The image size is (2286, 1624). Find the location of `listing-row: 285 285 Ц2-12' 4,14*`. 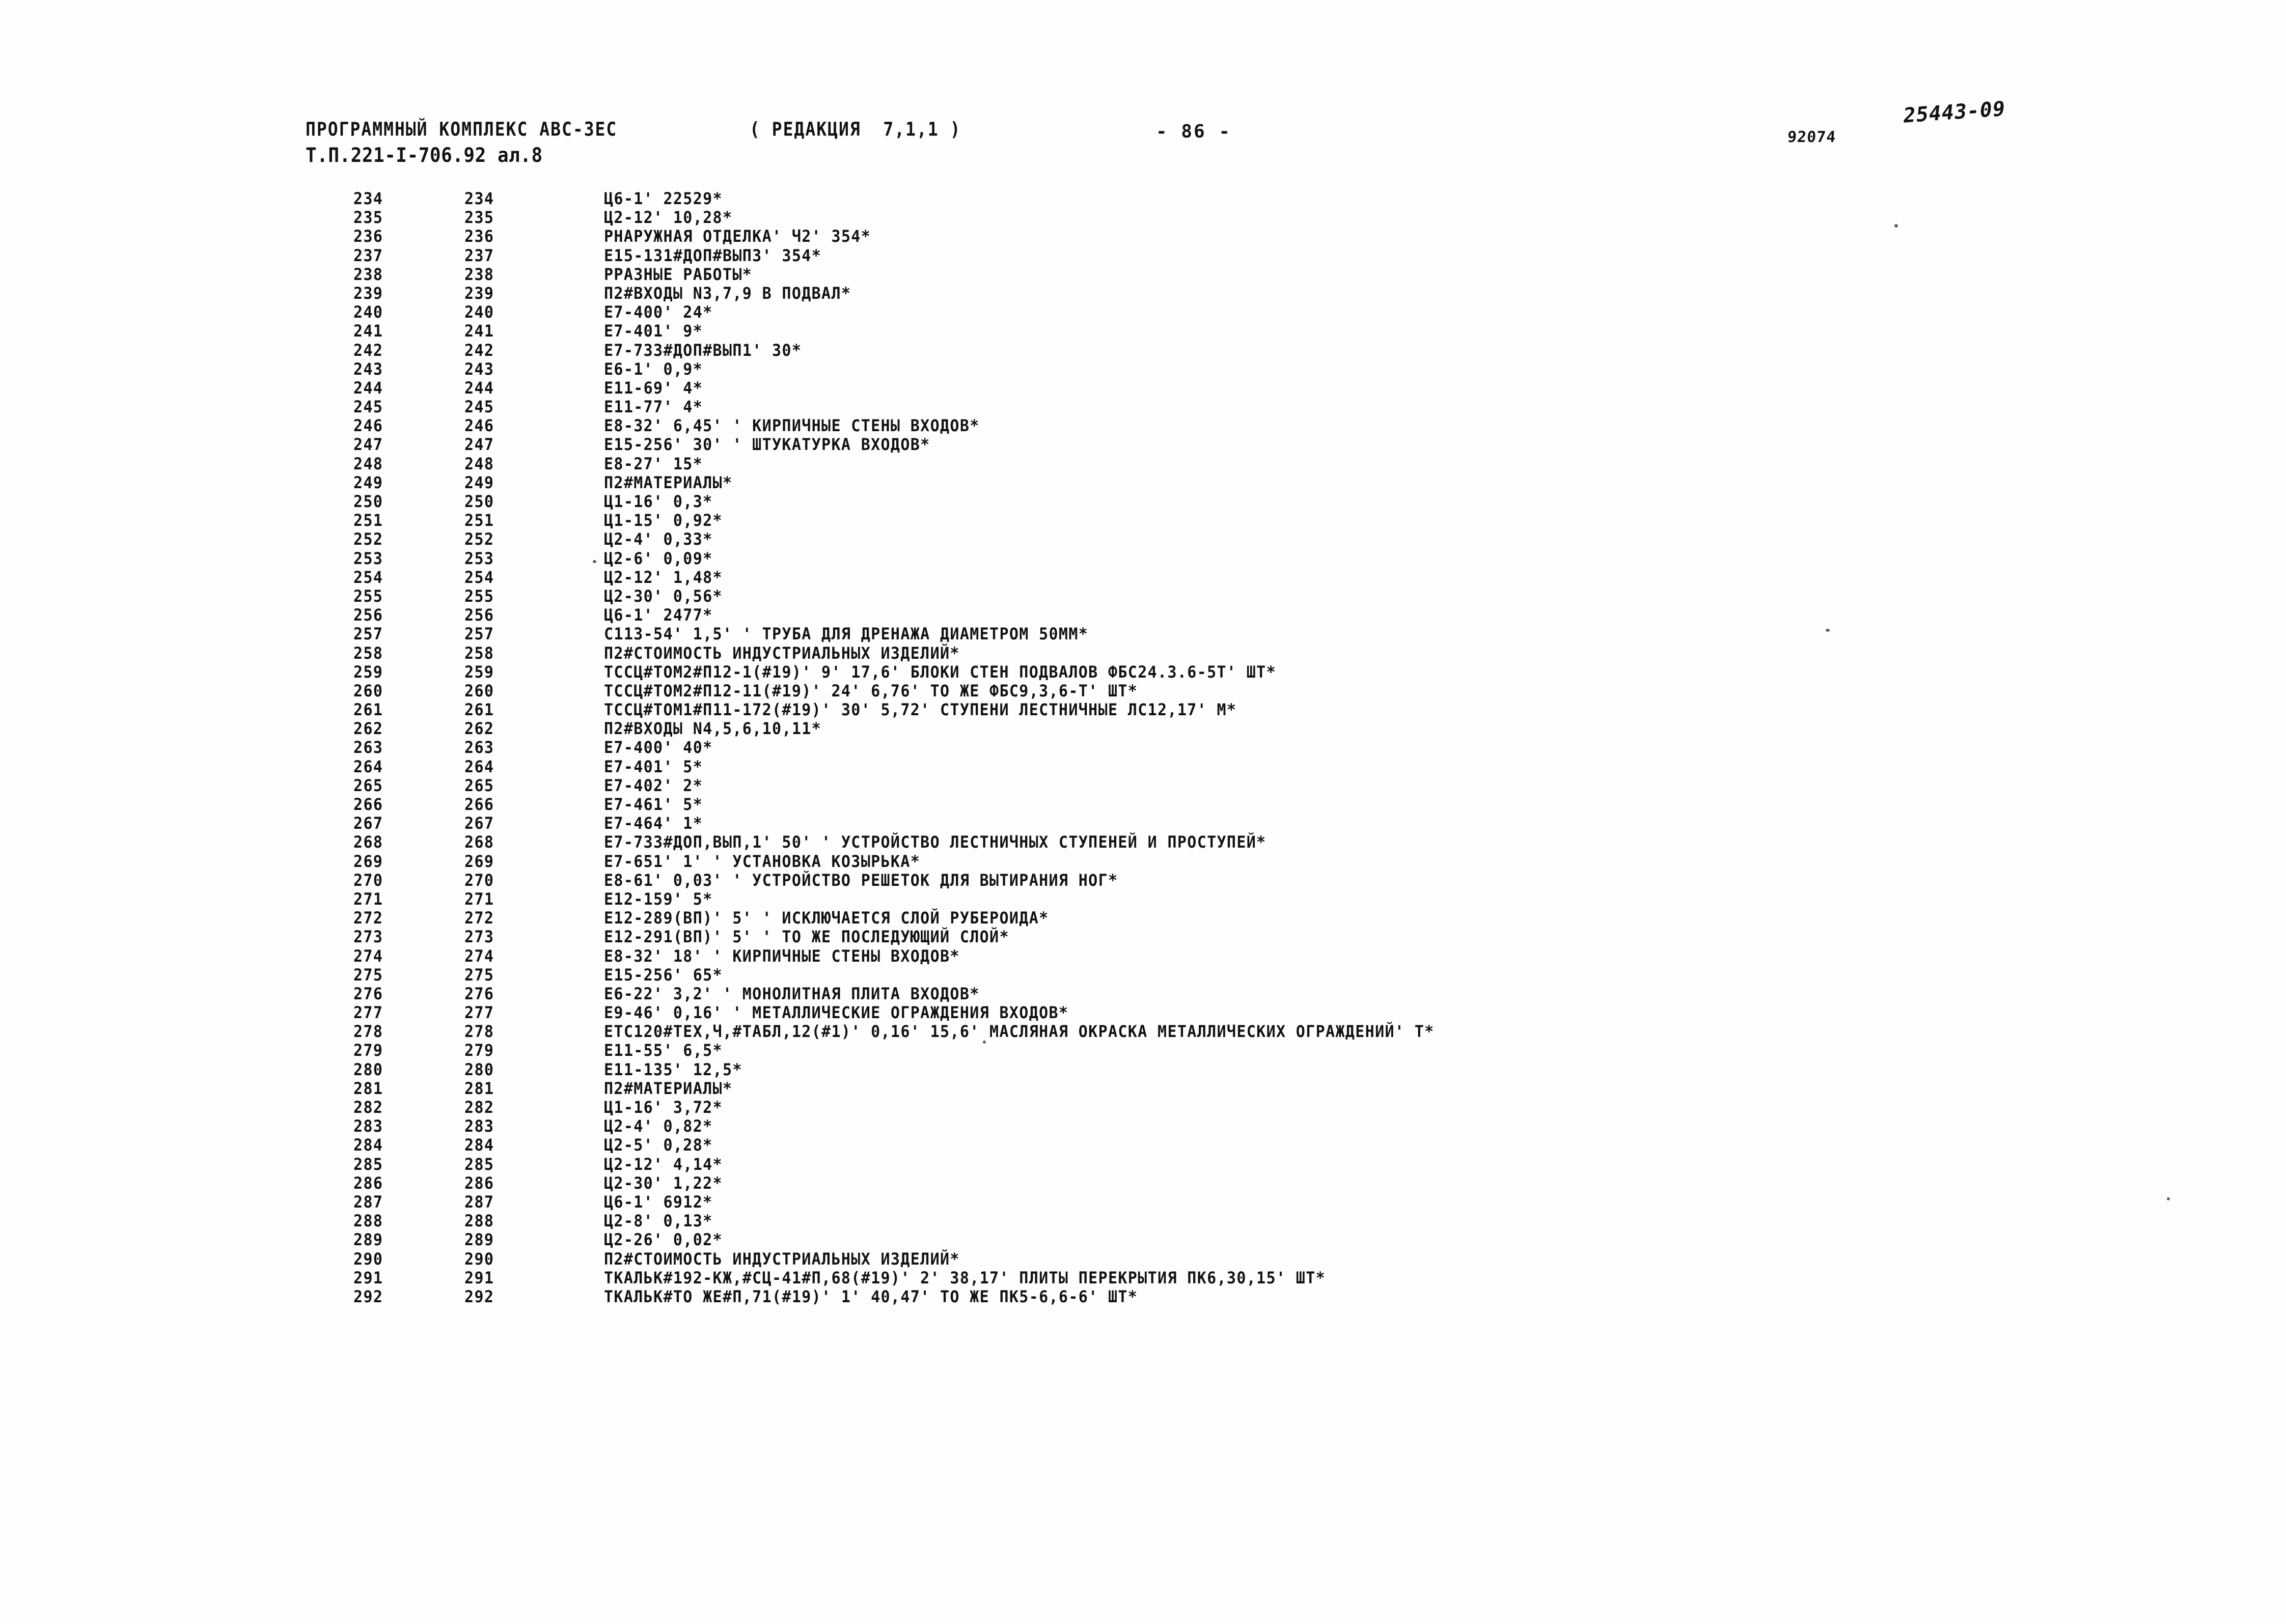

listing-row: 285 285 Ц2-12' 4,14* is located at coordinates (1143, 1164).